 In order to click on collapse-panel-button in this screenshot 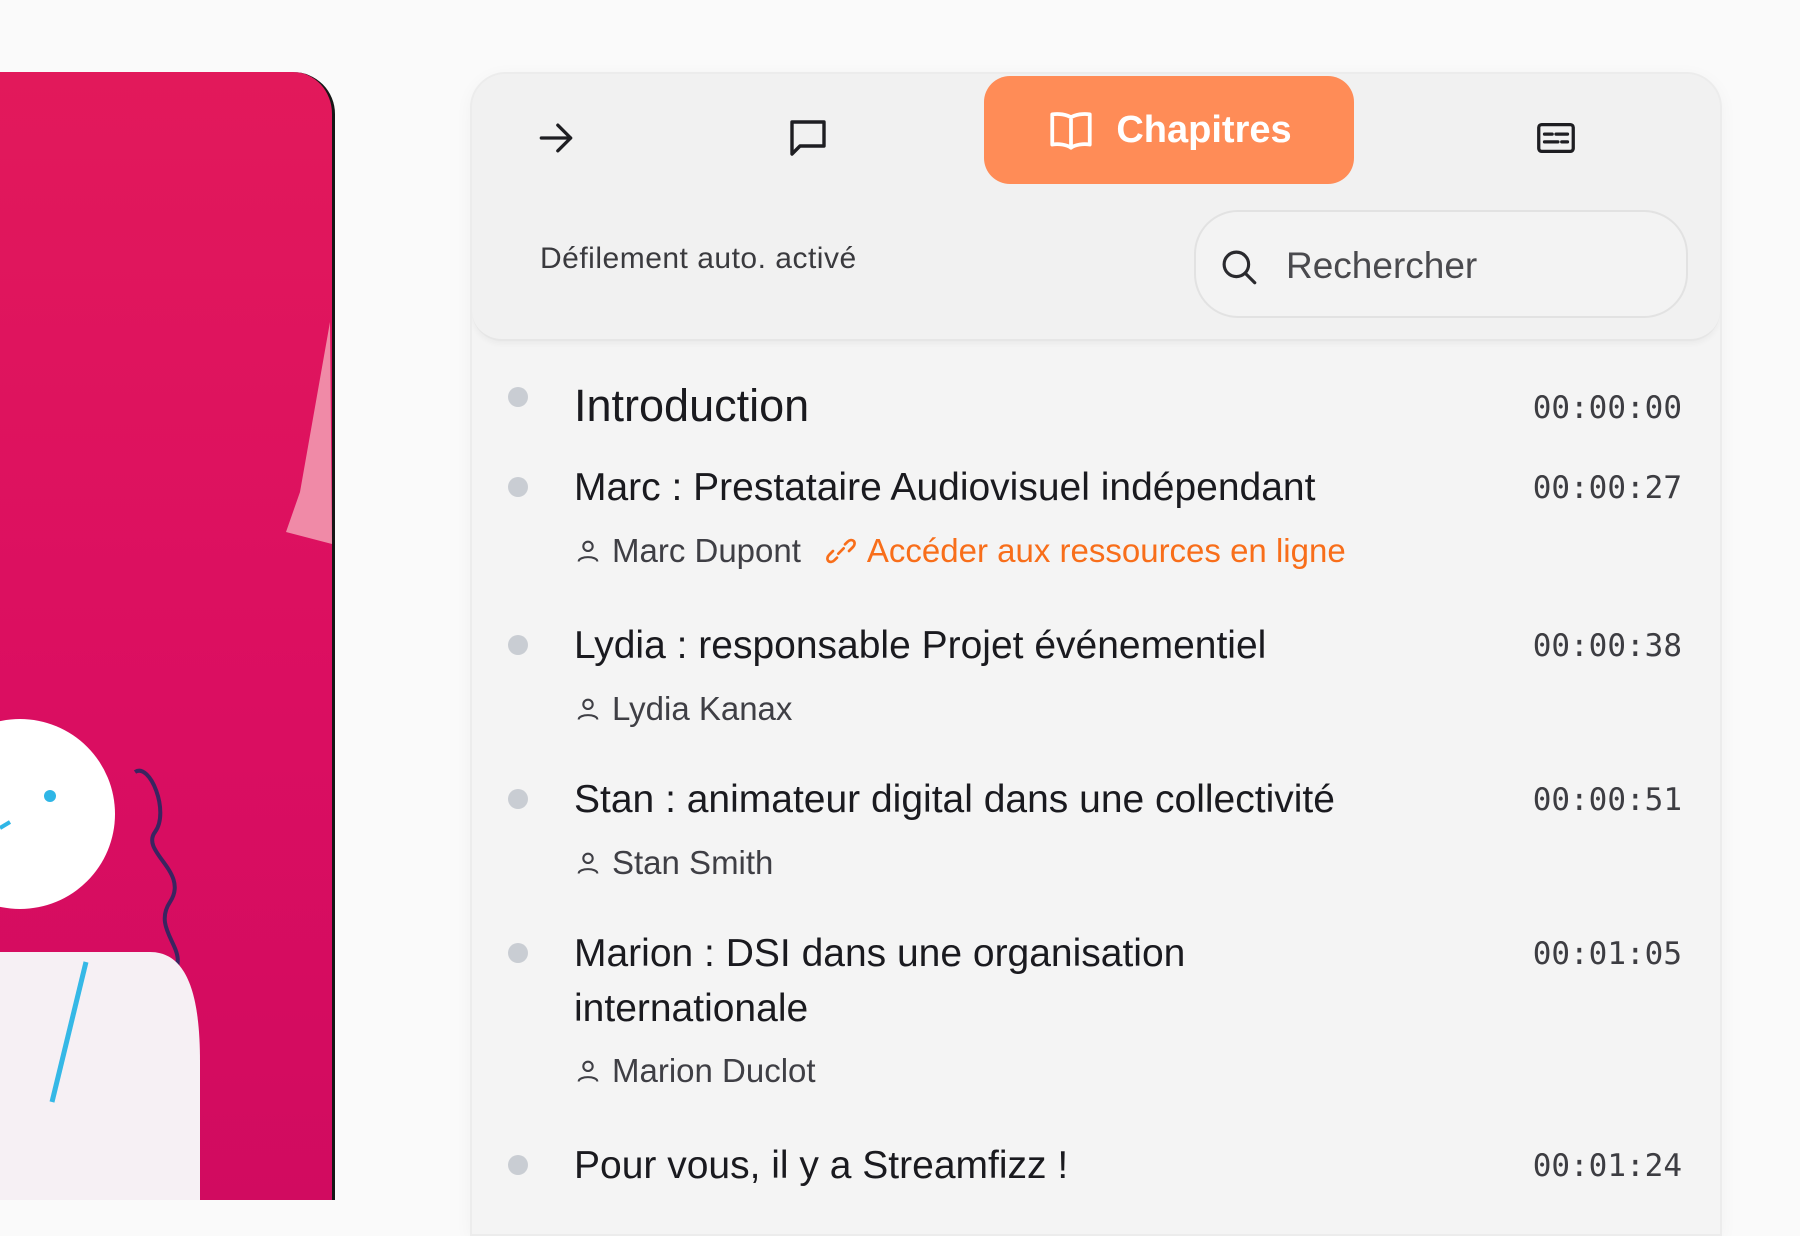, I will do `click(556, 138)`.